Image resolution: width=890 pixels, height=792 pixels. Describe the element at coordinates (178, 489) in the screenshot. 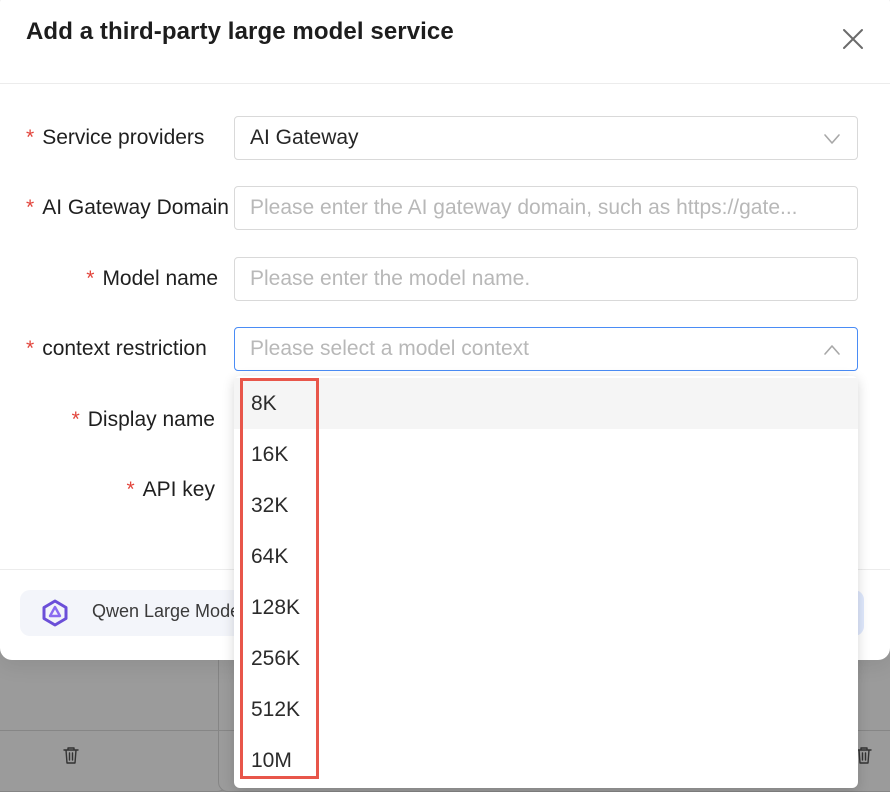

I see `label-text: API key` at that location.